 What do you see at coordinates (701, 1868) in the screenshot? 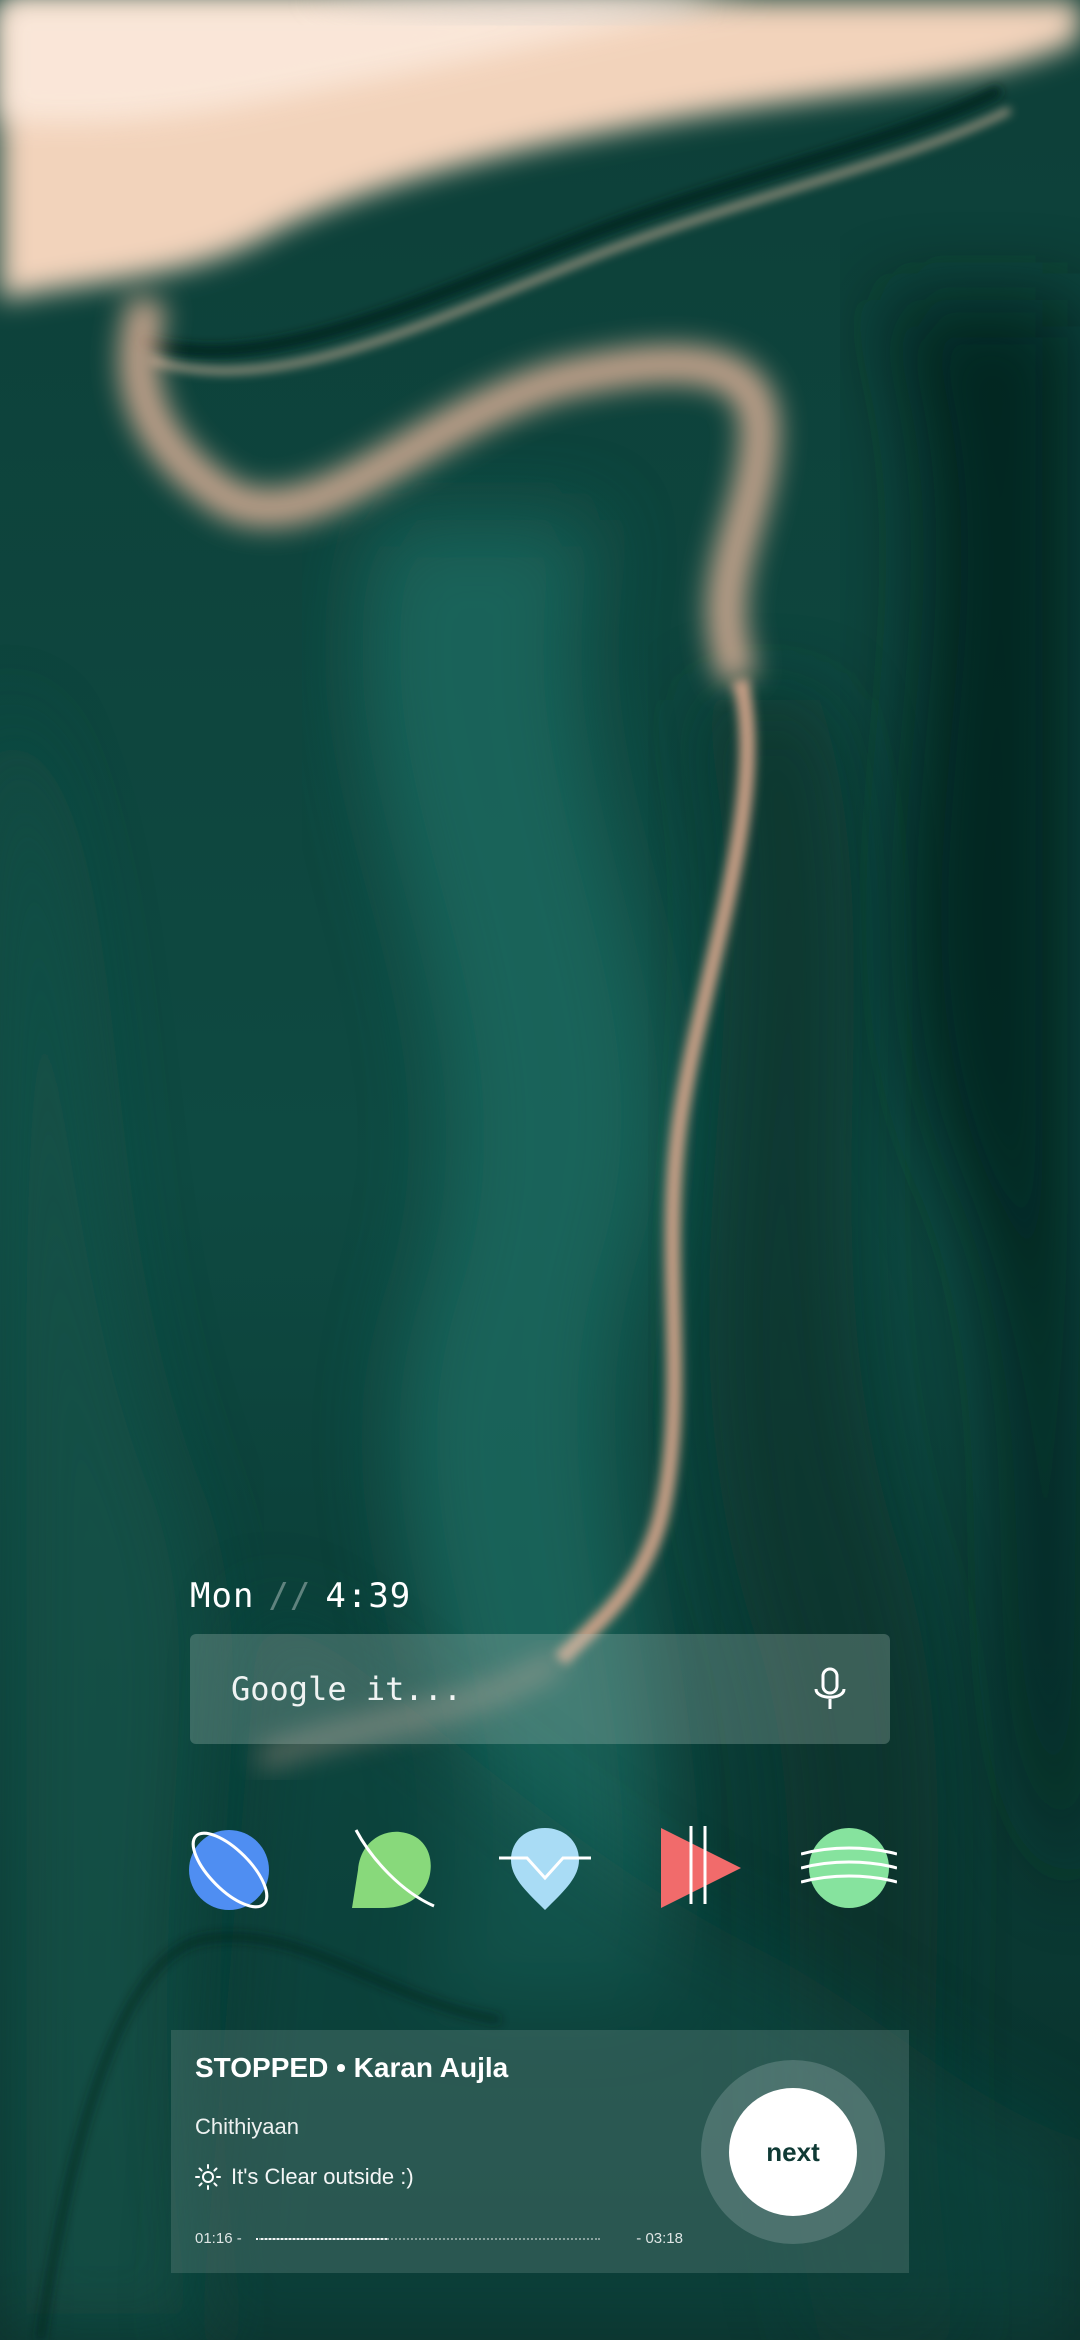
I see `play-pause-icon` at bounding box center [701, 1868].